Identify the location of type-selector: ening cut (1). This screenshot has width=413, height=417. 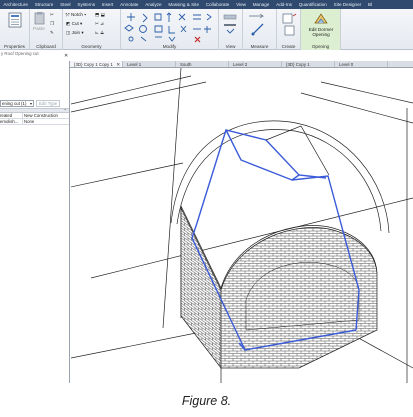
(17, 103).